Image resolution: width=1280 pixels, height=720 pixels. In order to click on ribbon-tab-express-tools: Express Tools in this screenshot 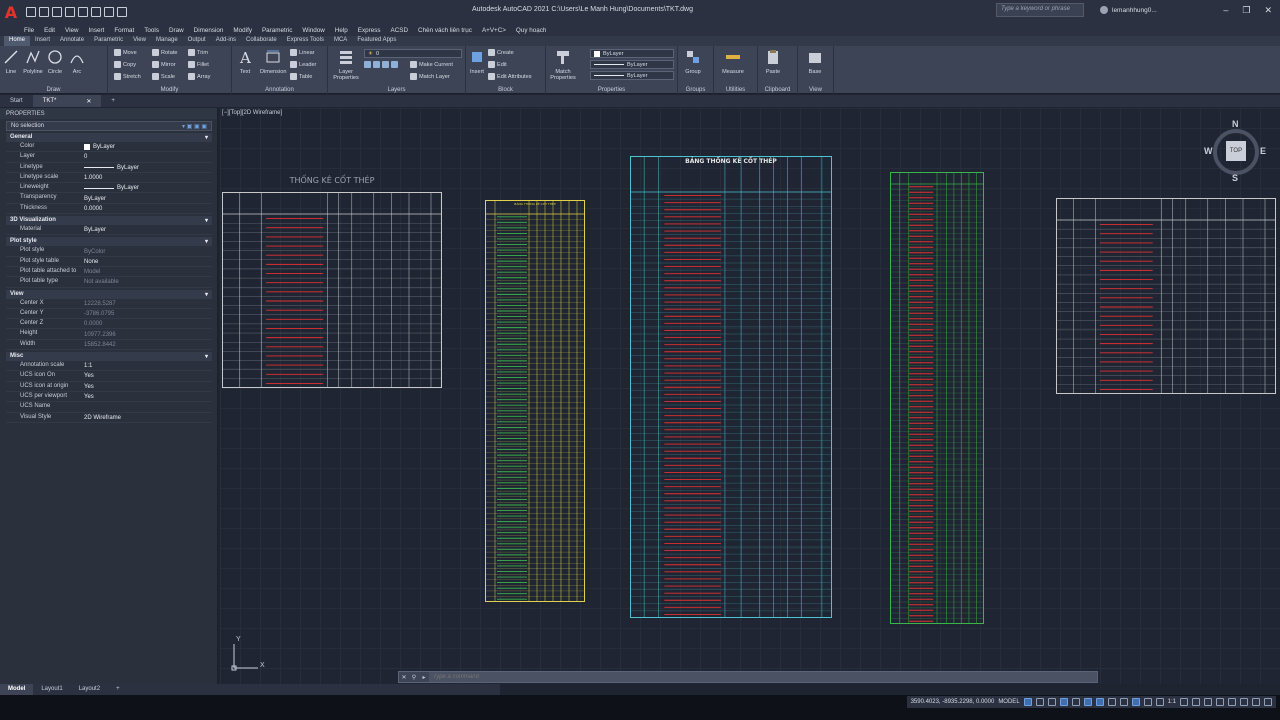, I will do `click(305, 41)`.